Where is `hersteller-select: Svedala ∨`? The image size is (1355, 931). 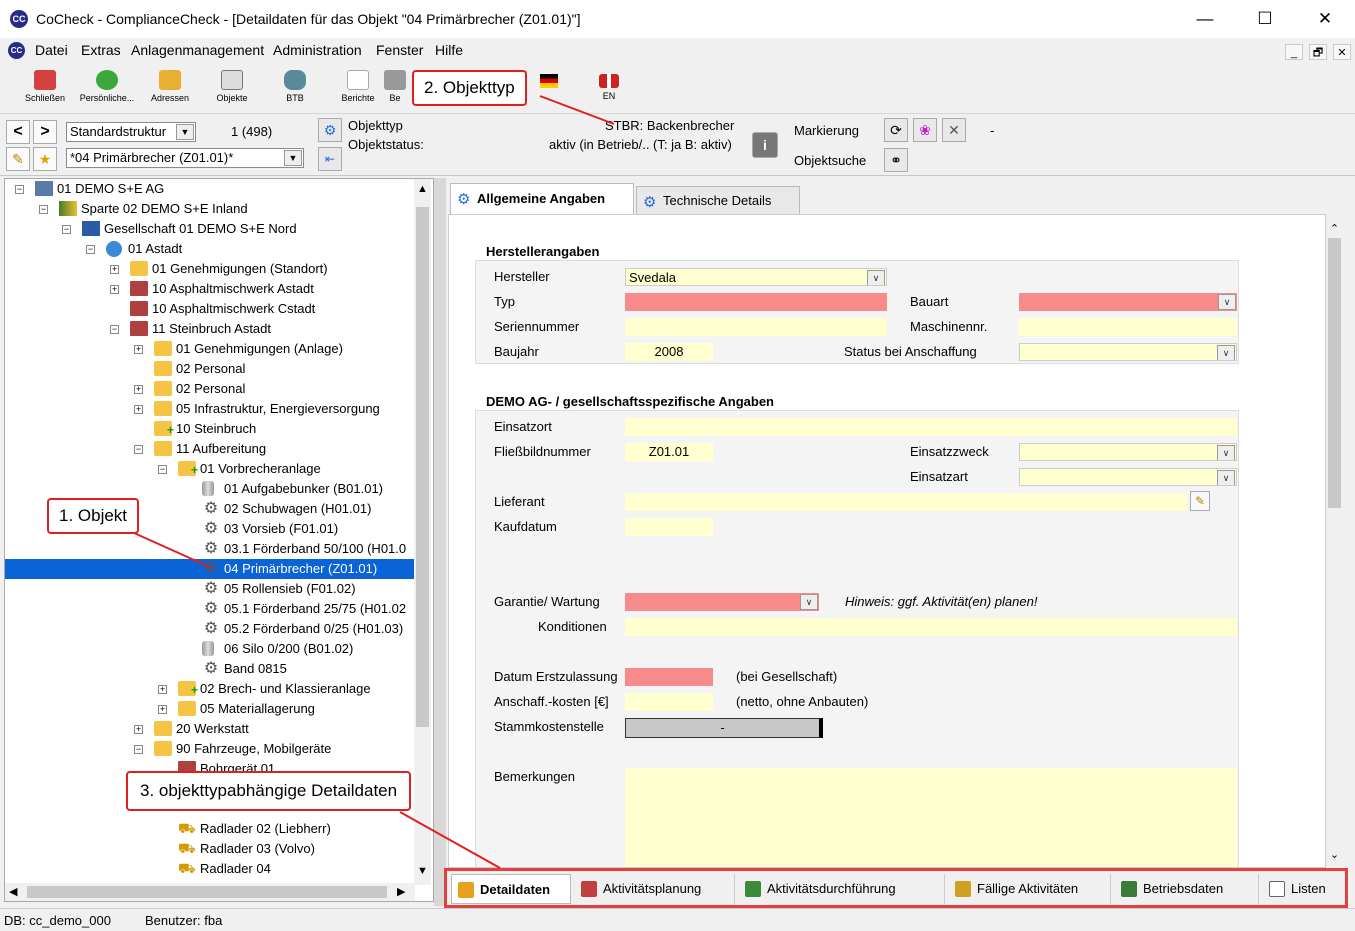 hersteller-select: Svedala ∨ is located at coordinates (756, 277).